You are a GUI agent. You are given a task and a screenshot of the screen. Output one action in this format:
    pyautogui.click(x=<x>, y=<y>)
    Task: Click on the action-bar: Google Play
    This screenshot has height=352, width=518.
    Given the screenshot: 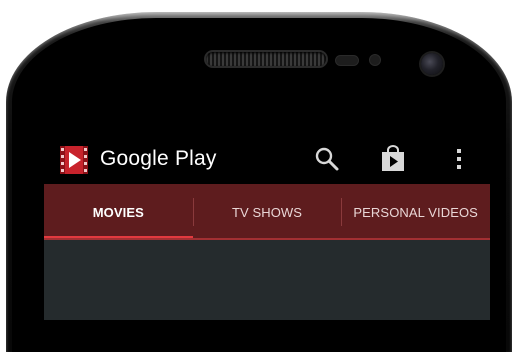 What is the action you would take?
    pyautogui.click(x=267, y=159)
    